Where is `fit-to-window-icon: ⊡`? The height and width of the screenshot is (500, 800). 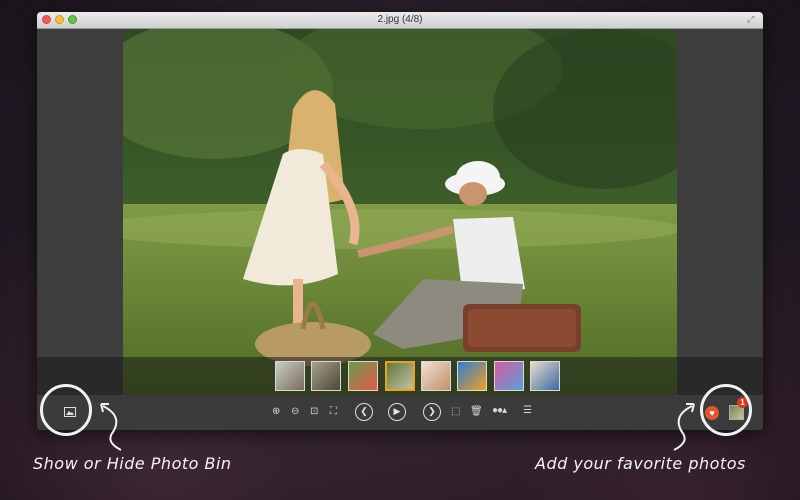
fit-to-window-icon: ⊡ is located at coordinates (314, 412).